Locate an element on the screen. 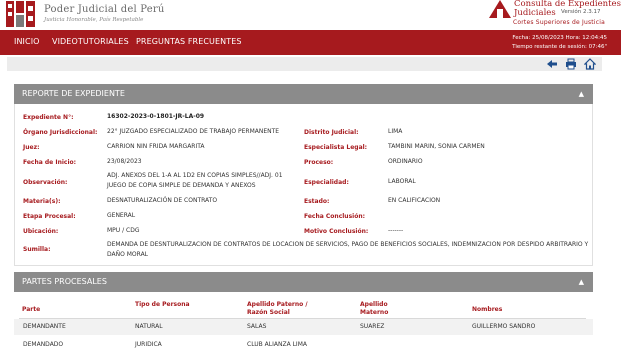  expediente-label: Expediente N°: is located at coordinates (48, 117).